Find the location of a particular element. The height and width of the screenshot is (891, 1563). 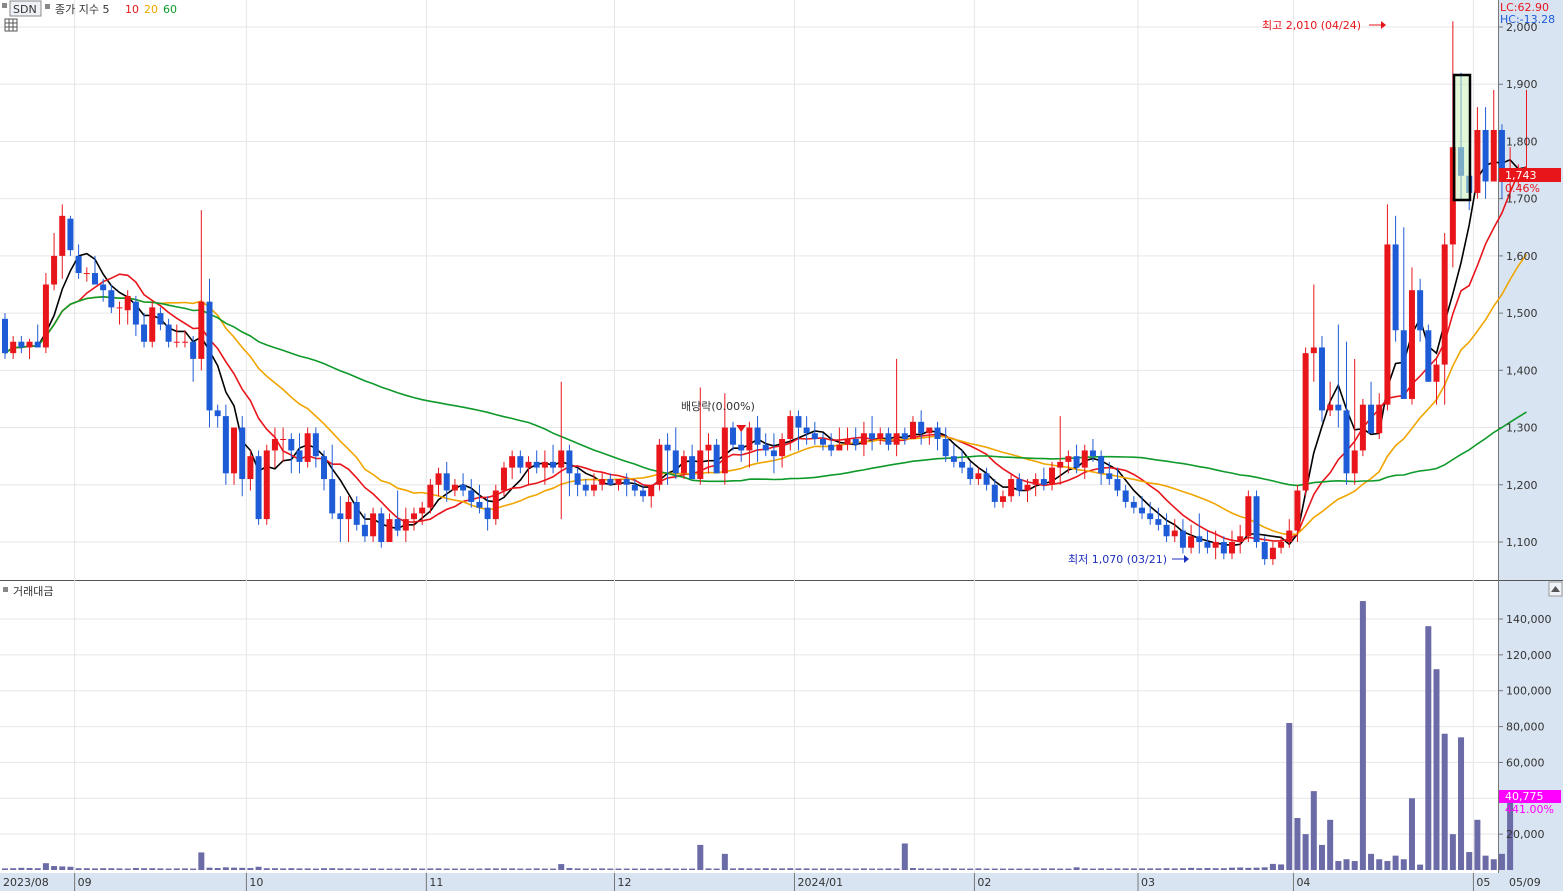

dividend-annotation: 배당락(0.00%) is located at coordinates (718, 406).